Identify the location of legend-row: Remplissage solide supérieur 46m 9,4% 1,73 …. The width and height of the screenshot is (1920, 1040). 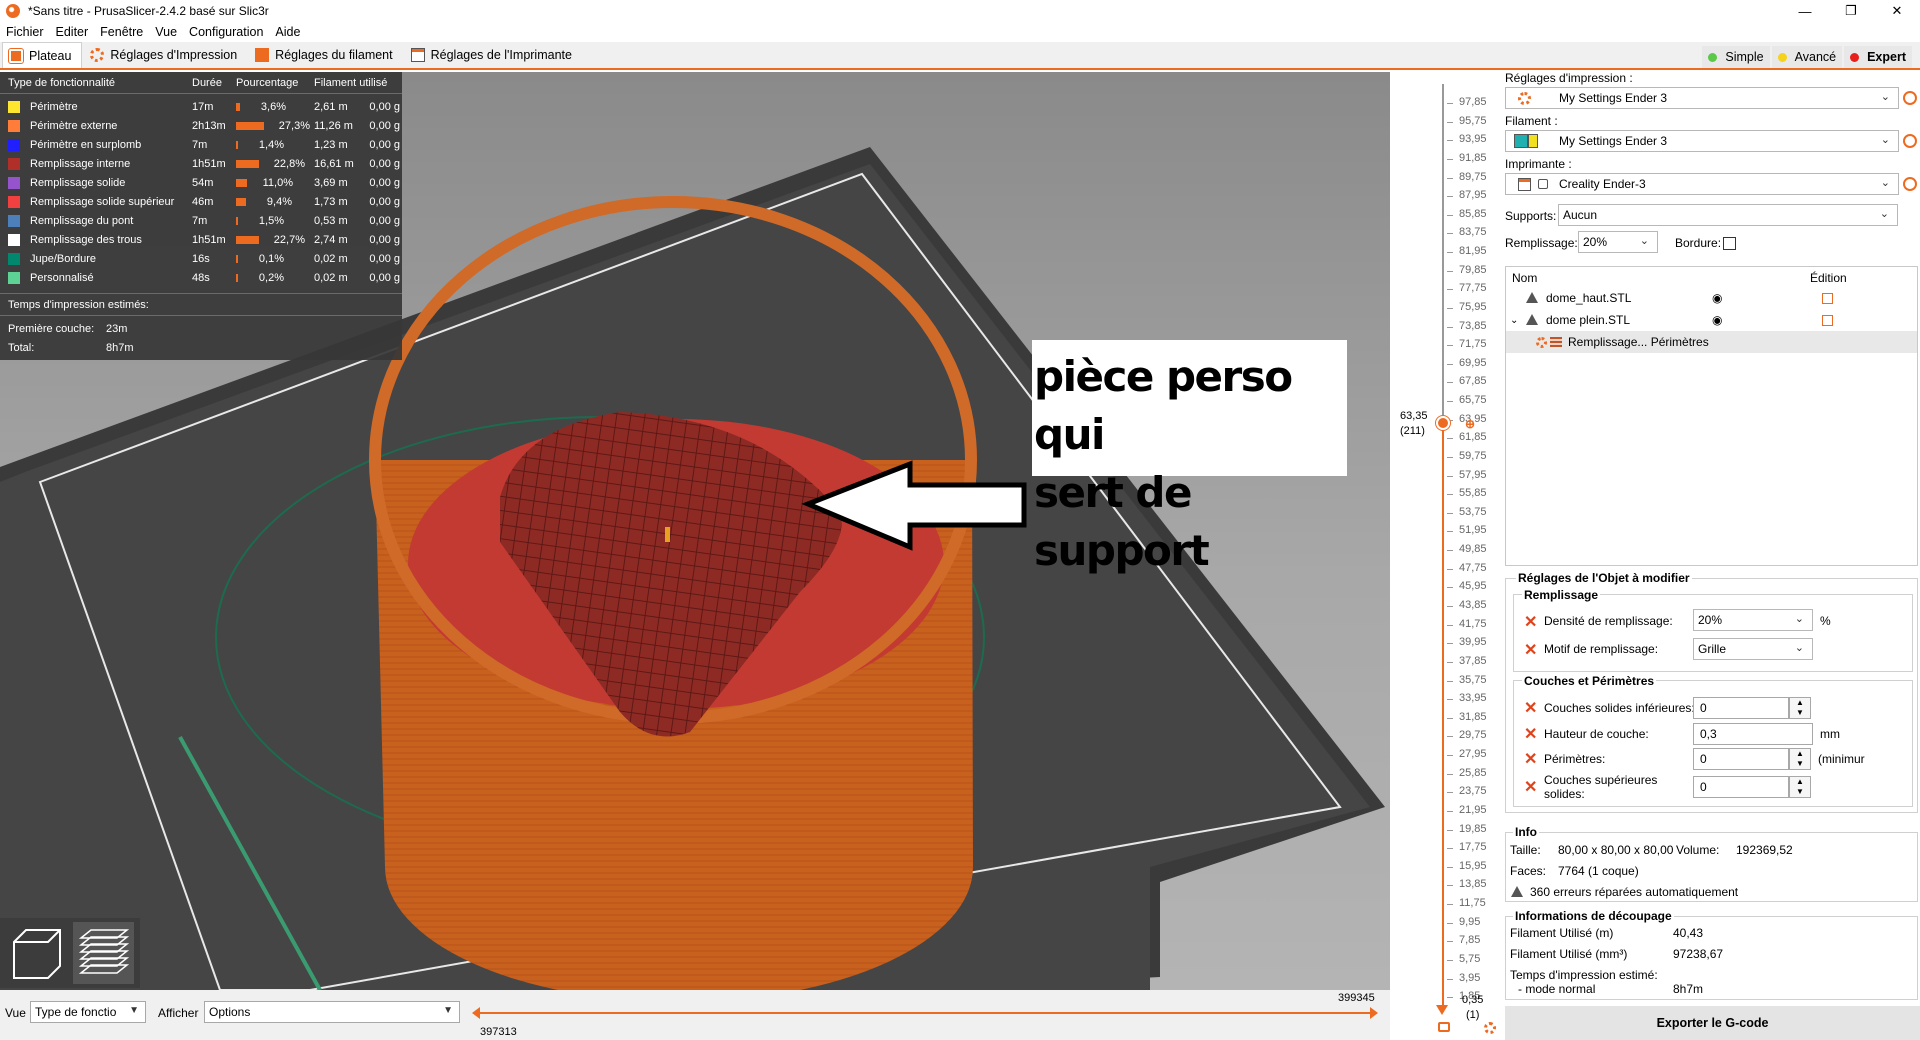
(201, 201).